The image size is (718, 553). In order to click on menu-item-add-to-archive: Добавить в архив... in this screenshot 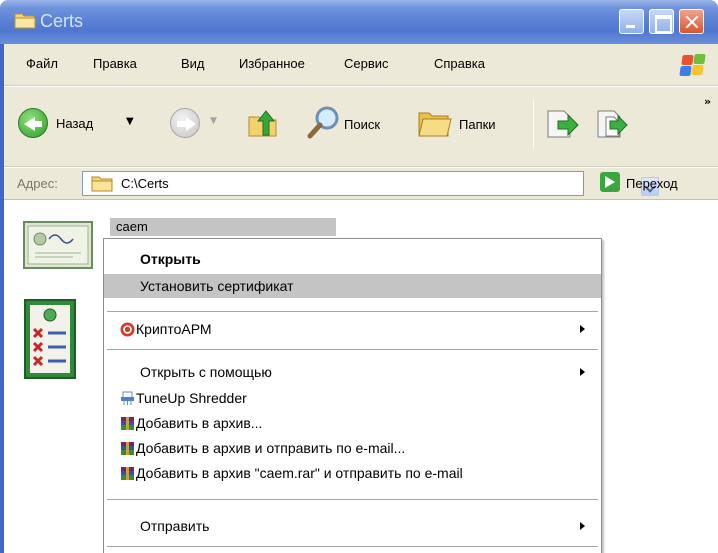, I will do `click(352, 423)`.